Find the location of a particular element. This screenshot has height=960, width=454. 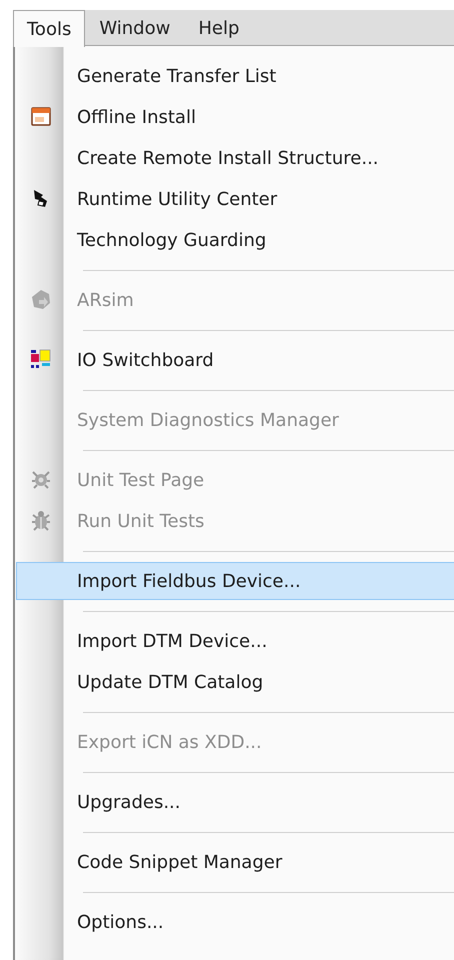

menu-item: Generate Transfer List is located at coordinates (235, 76).